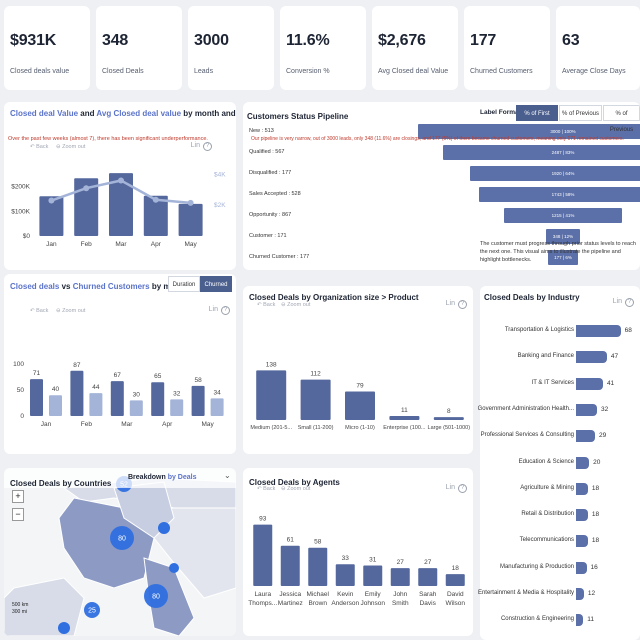 Image resolution: width=640 pixels, height=640 pixels. Describe the element at coordinates (623, 302) in the screenshot. I see `panel-tools: Lin?` at that location.